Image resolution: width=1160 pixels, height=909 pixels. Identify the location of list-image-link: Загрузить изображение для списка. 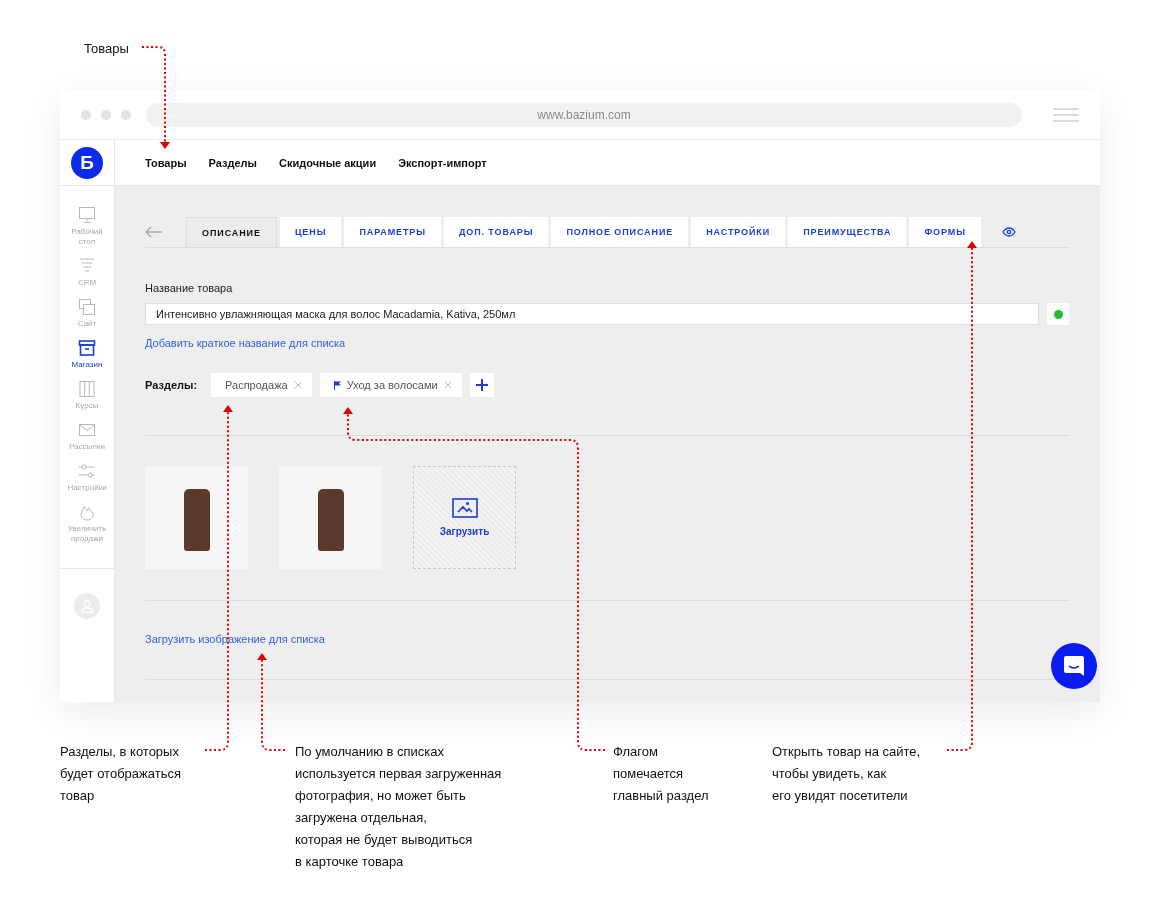
(235, 639).